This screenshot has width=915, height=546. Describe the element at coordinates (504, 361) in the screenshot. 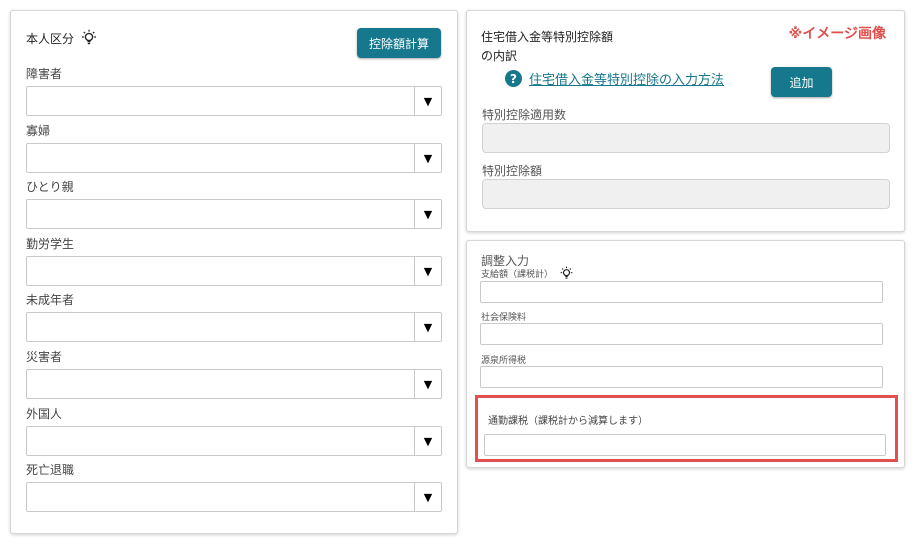

I see `withholding-tax-label: 源泉所得税` at that location.